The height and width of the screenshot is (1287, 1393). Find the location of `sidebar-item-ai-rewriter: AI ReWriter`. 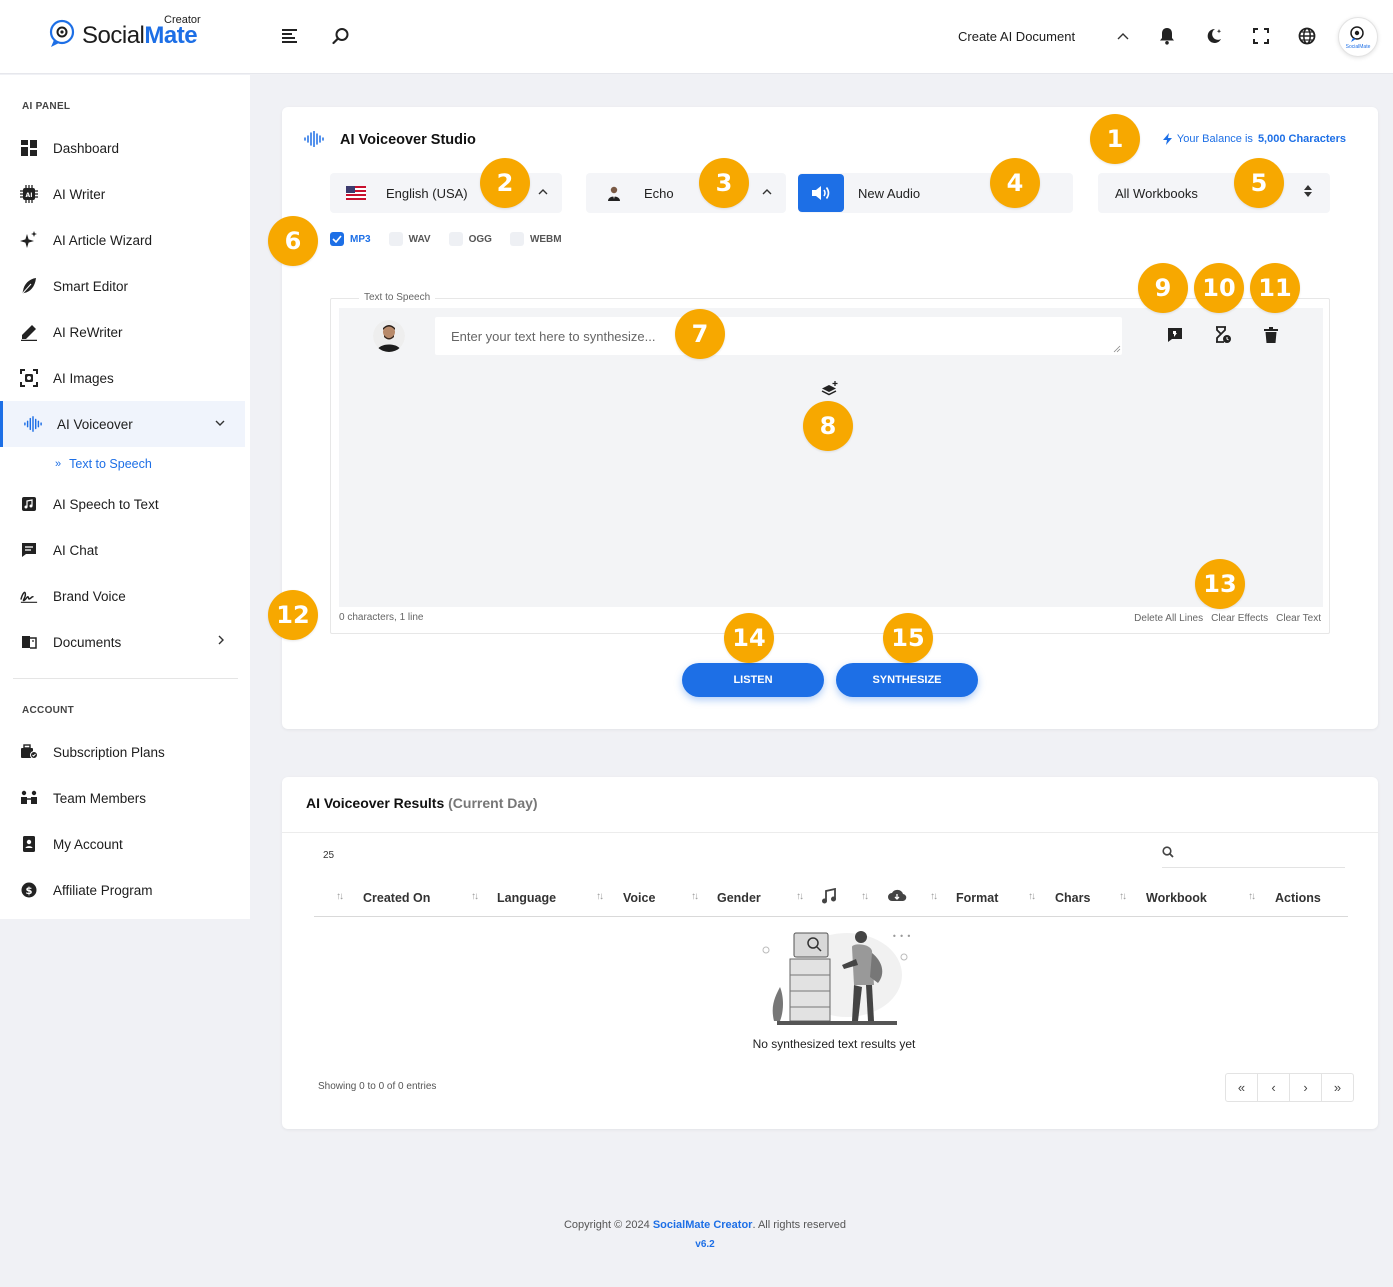

sidebar-item-ai-rewriter: AI ReWriter is located at coordinates (122, 332).